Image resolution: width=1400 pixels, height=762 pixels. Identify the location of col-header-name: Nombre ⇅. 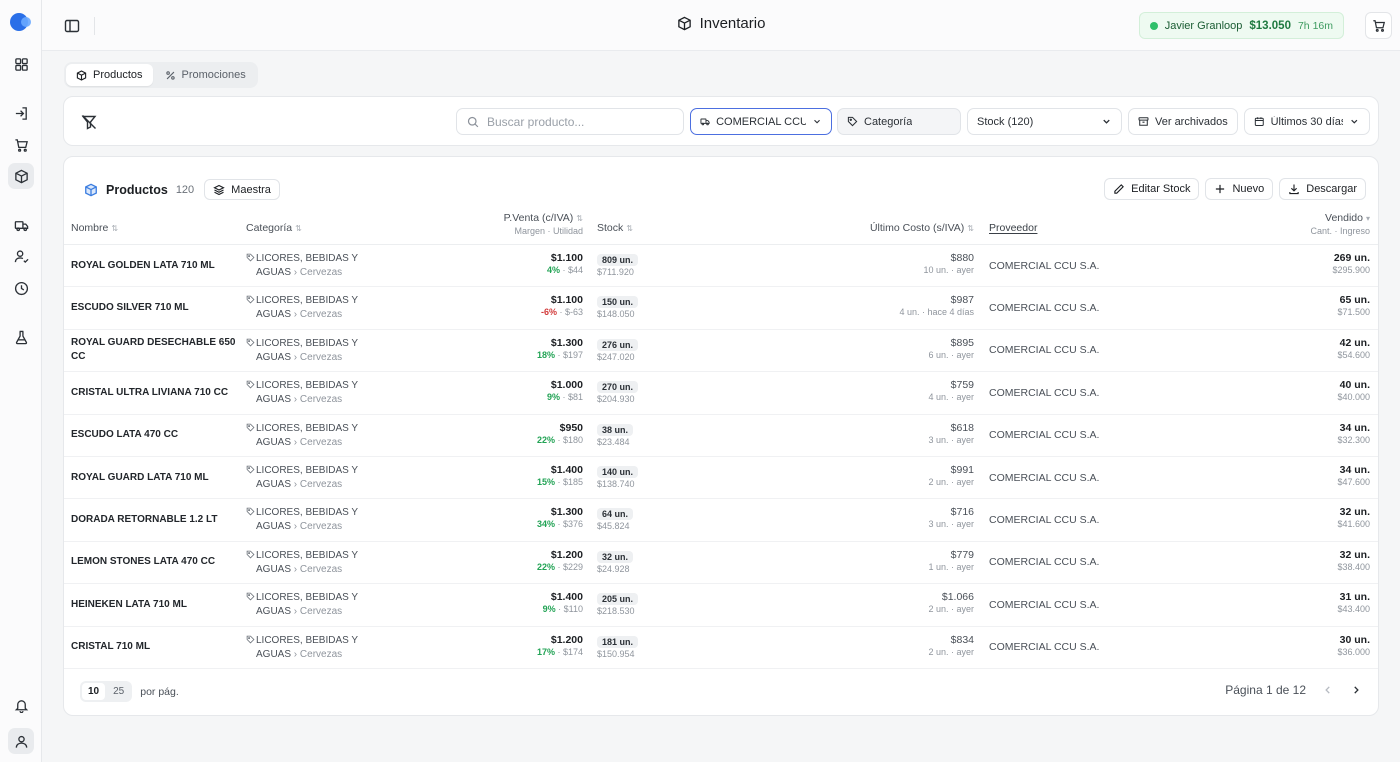
(94, 228).